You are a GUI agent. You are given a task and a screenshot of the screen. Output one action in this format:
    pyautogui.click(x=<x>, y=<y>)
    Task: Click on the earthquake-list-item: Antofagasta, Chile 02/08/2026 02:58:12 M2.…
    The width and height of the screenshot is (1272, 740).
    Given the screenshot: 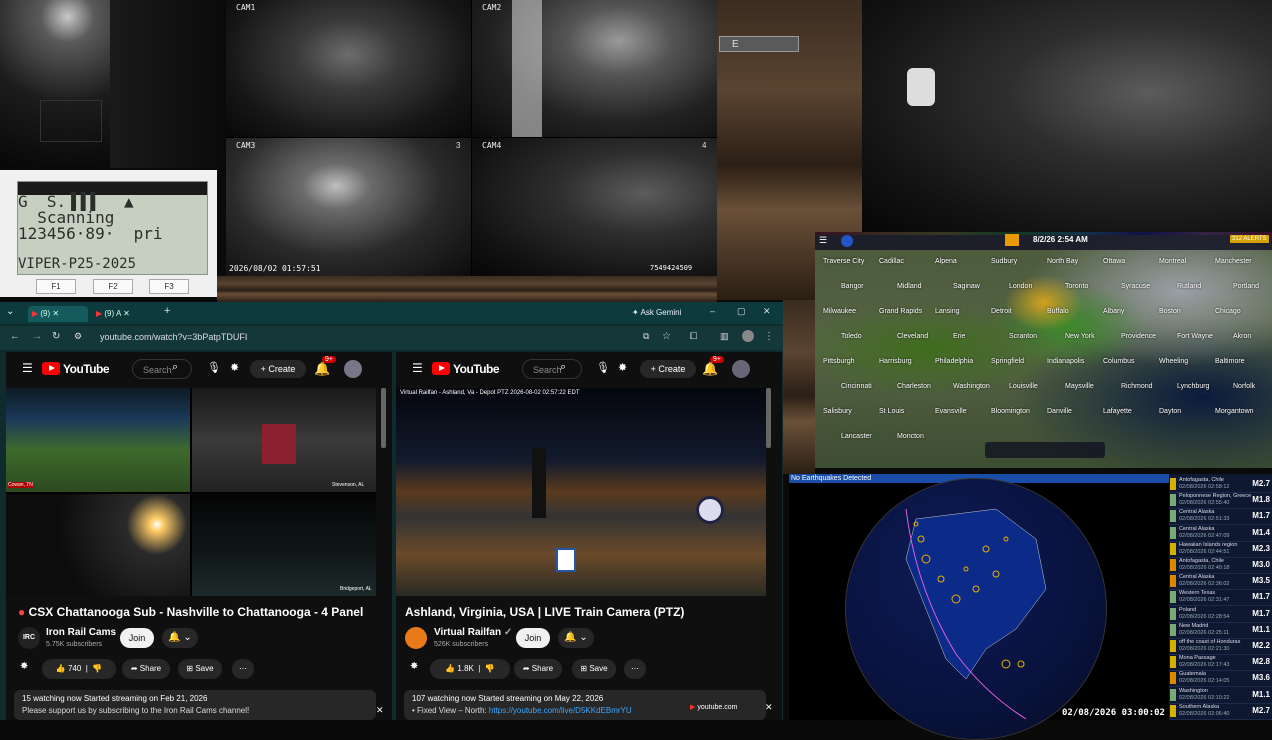 What is the action you would take?
    pyautogui.click(x=1220, y=484)
    